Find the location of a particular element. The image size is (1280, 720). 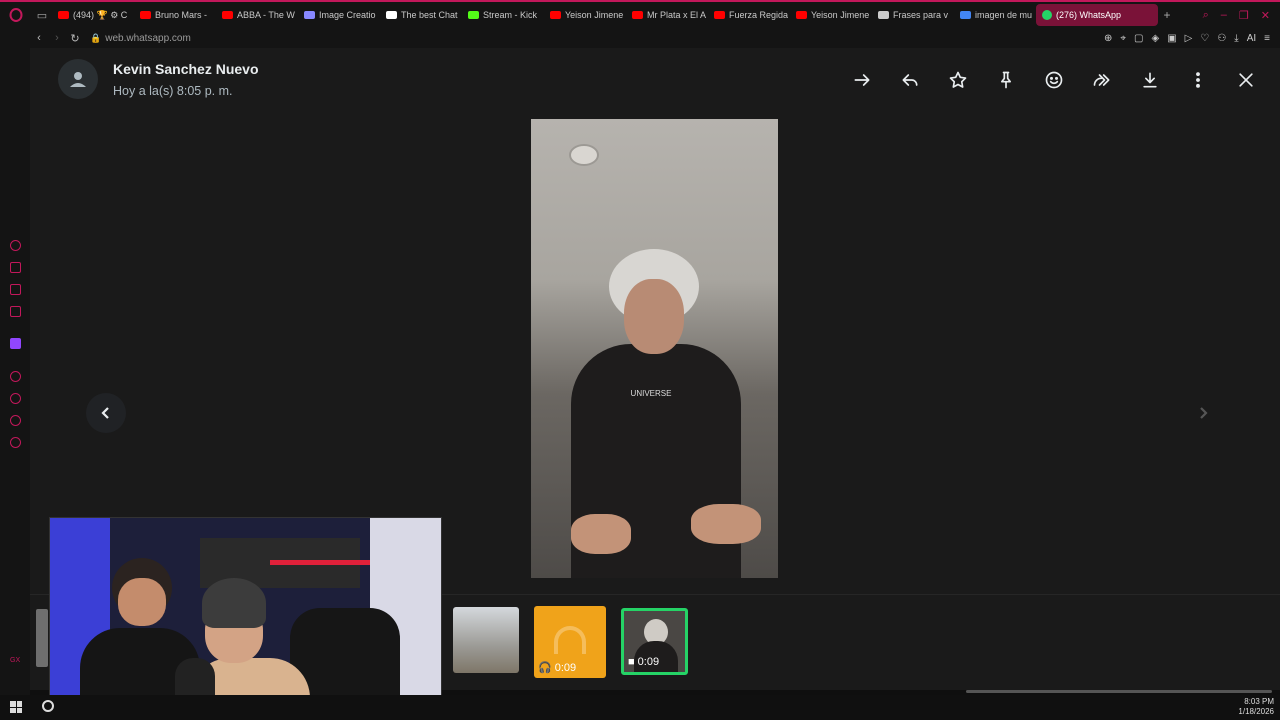

previous-media-button is located at coordinates (106, 413).